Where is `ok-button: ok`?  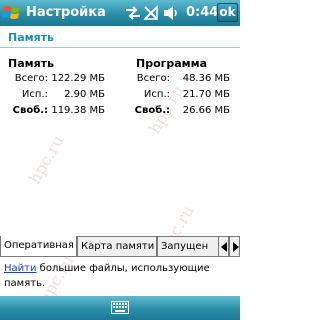 ok-button: ok is located at coordinates (227, 12).